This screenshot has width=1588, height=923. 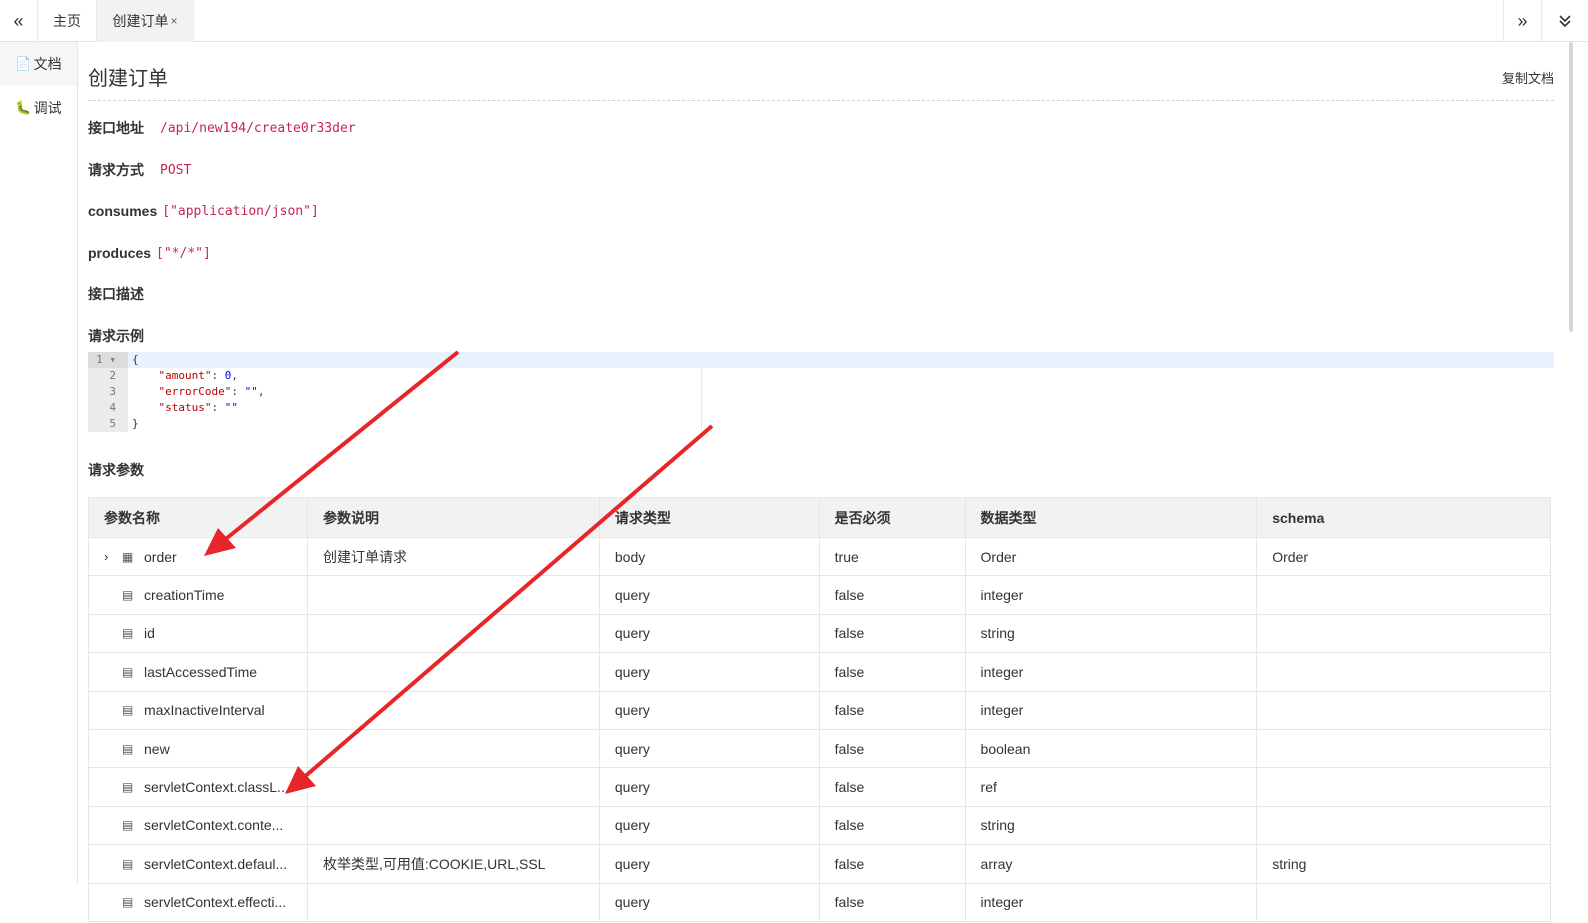 I want to click on table-row: › ▦ order 创建订单请求 body true Order Order, so click(x=819, y=556).